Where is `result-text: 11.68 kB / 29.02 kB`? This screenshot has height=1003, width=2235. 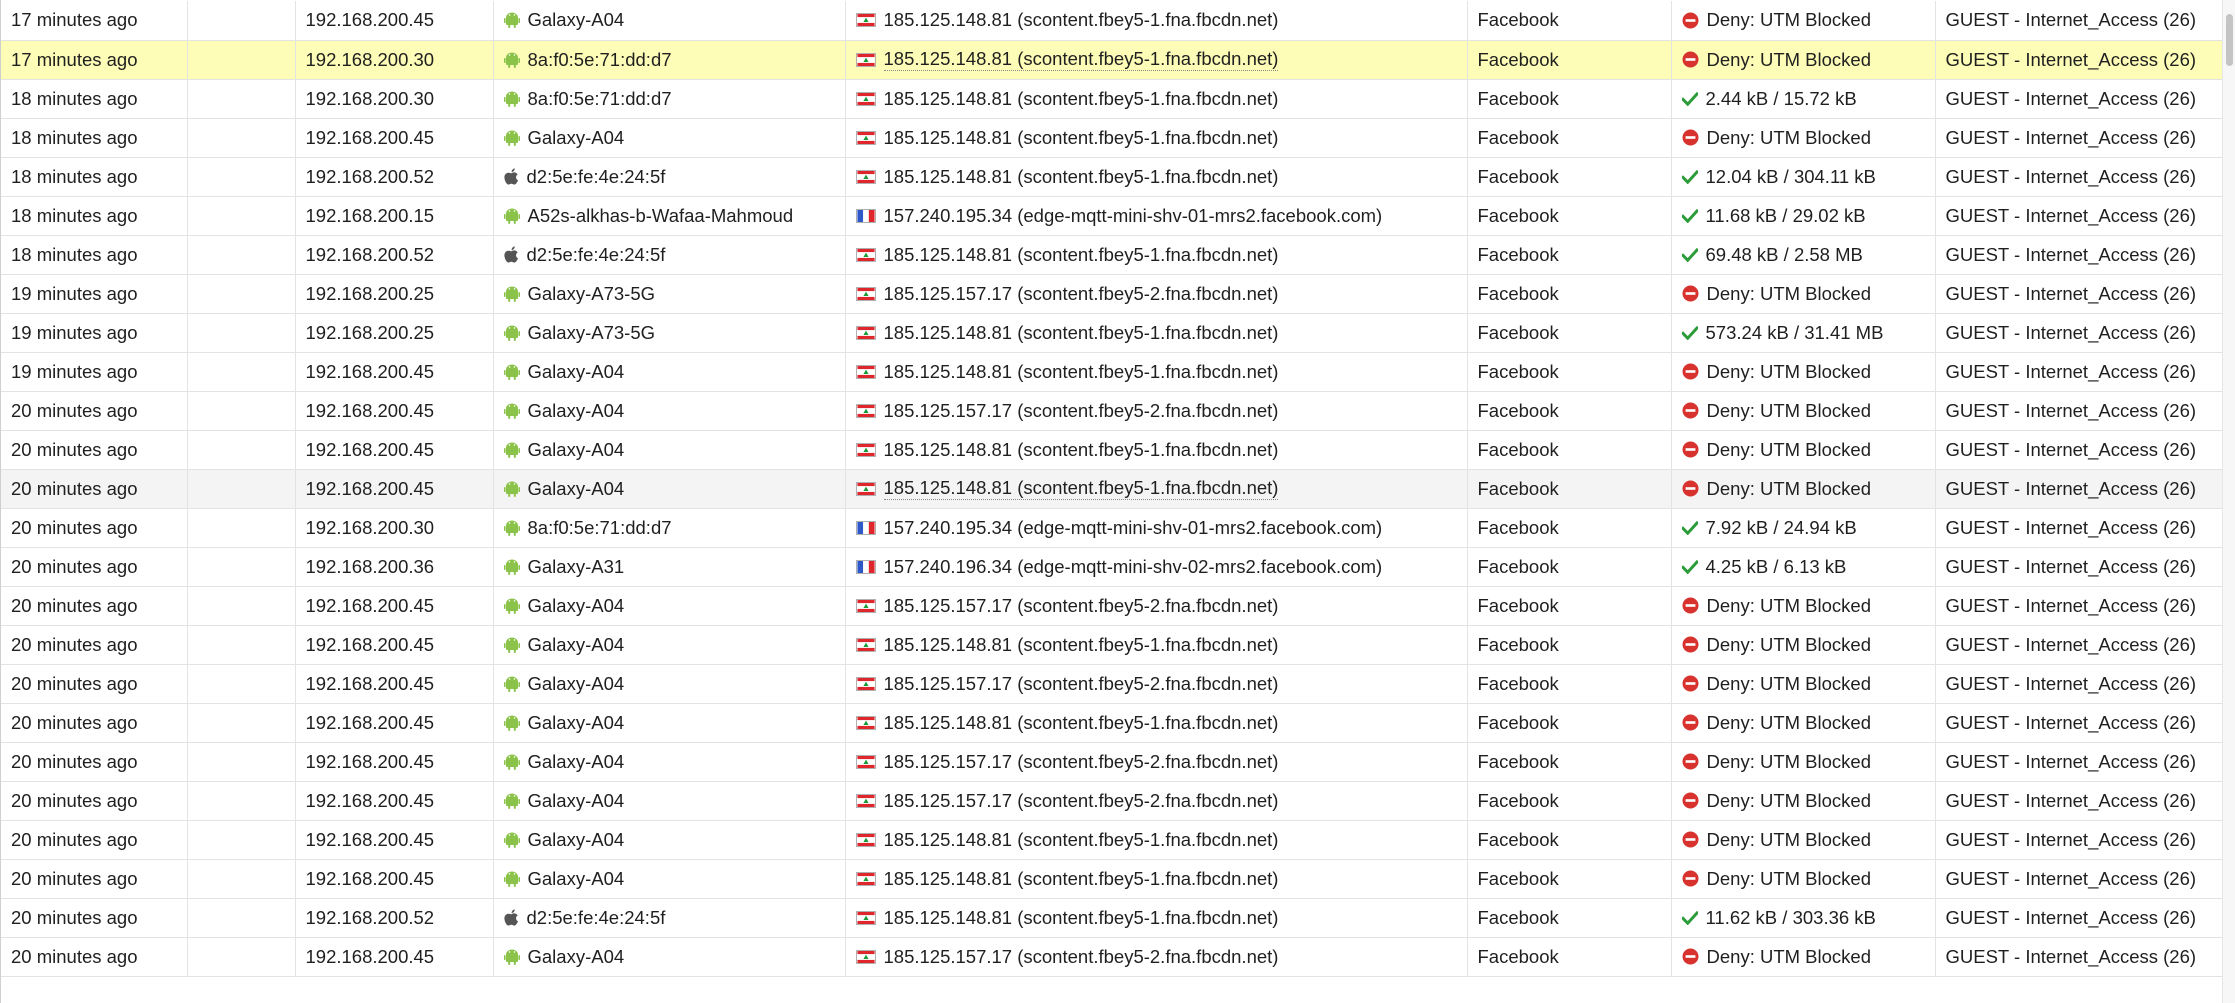
result-text: 11.68 kB / 29.02 kB is located at coordinates (1785, 215).